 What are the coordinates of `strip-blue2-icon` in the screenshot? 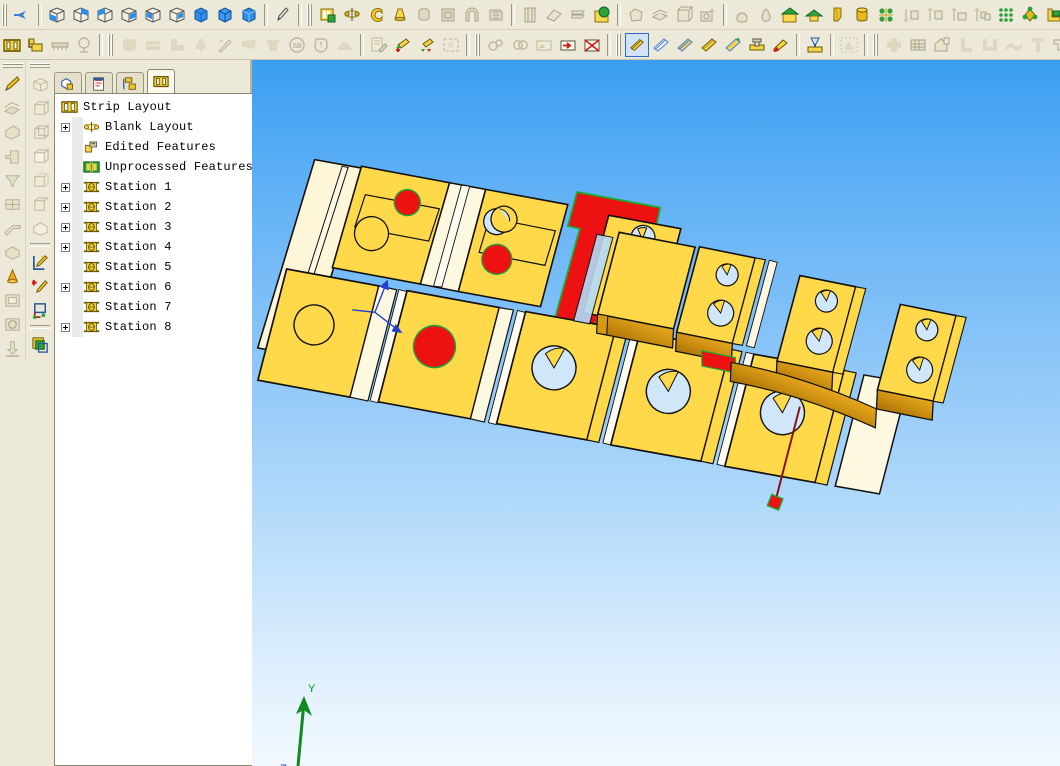 It's located at (685, 45).